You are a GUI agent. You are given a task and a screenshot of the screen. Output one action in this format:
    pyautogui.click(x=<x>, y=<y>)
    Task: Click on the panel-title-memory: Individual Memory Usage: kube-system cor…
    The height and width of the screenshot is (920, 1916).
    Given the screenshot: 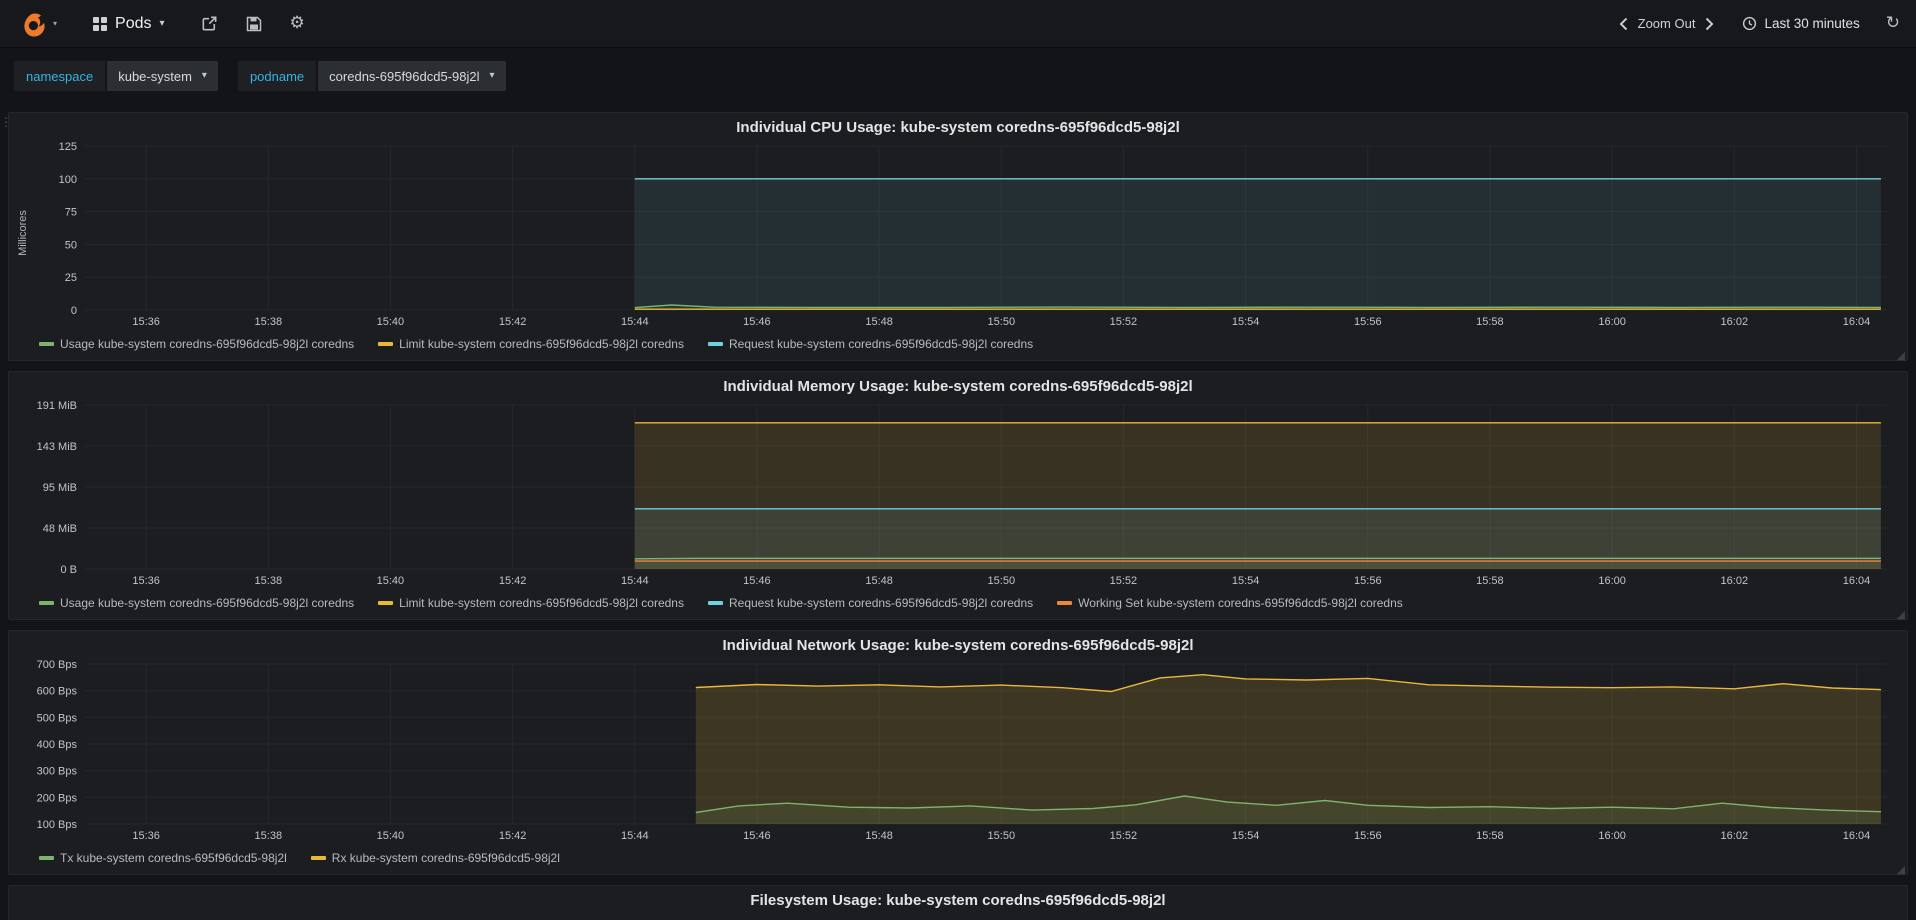 What is the action you would take?
    pyautogui.click(x=958, y=384)
    